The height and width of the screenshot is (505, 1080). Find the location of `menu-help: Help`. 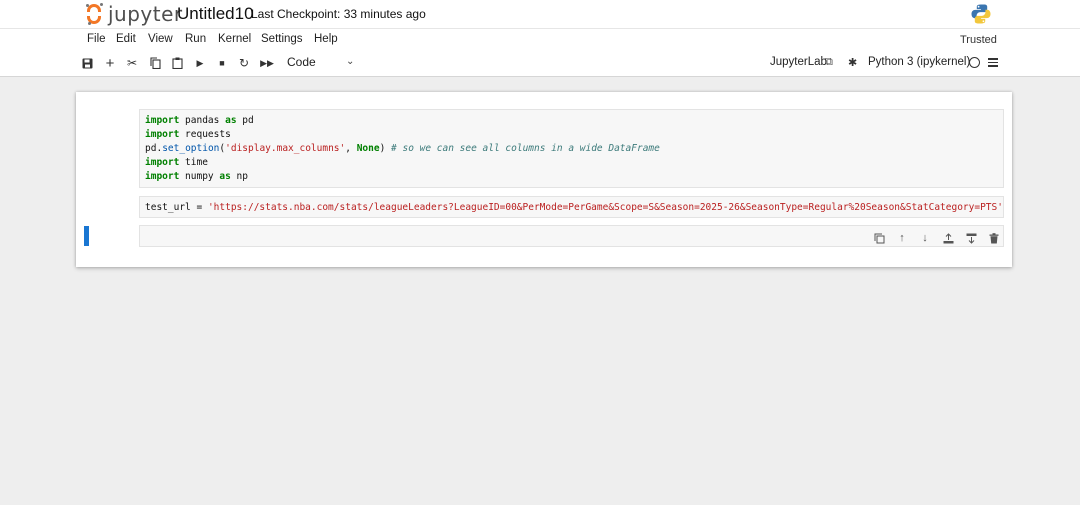

menu-help: Help is located at coordinates (326, 39).